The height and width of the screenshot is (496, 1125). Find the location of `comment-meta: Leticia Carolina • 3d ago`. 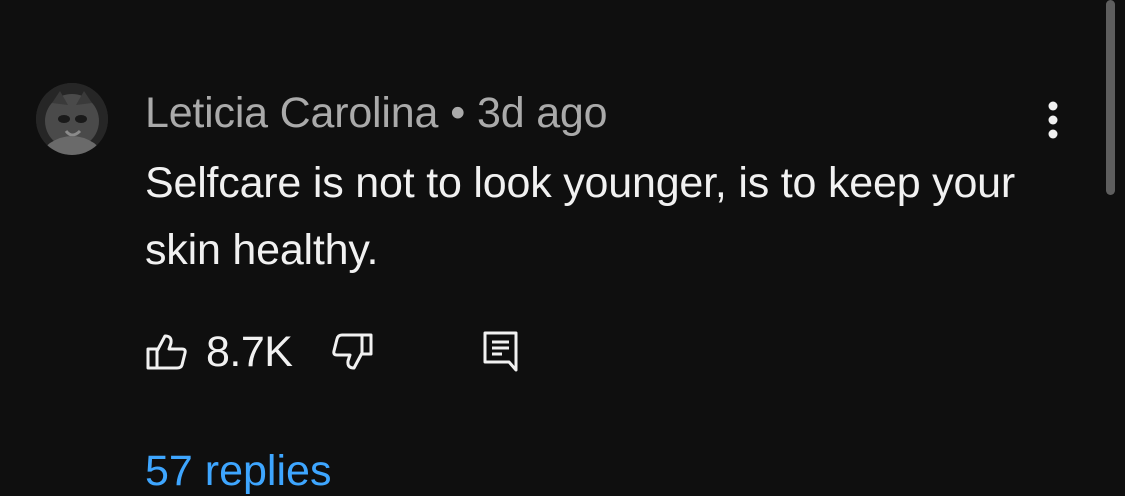

comment-meta: Leticia Carolina • 3d ago is located at coordinates (376, 113).